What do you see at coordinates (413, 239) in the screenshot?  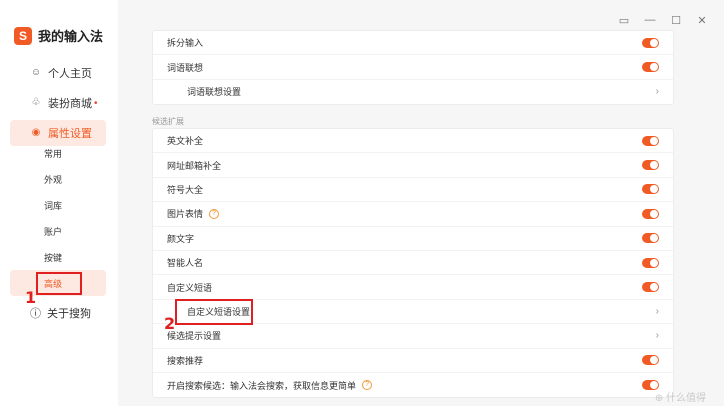 I see `setting-row: 颜文字` at bounding box center [413, 239].